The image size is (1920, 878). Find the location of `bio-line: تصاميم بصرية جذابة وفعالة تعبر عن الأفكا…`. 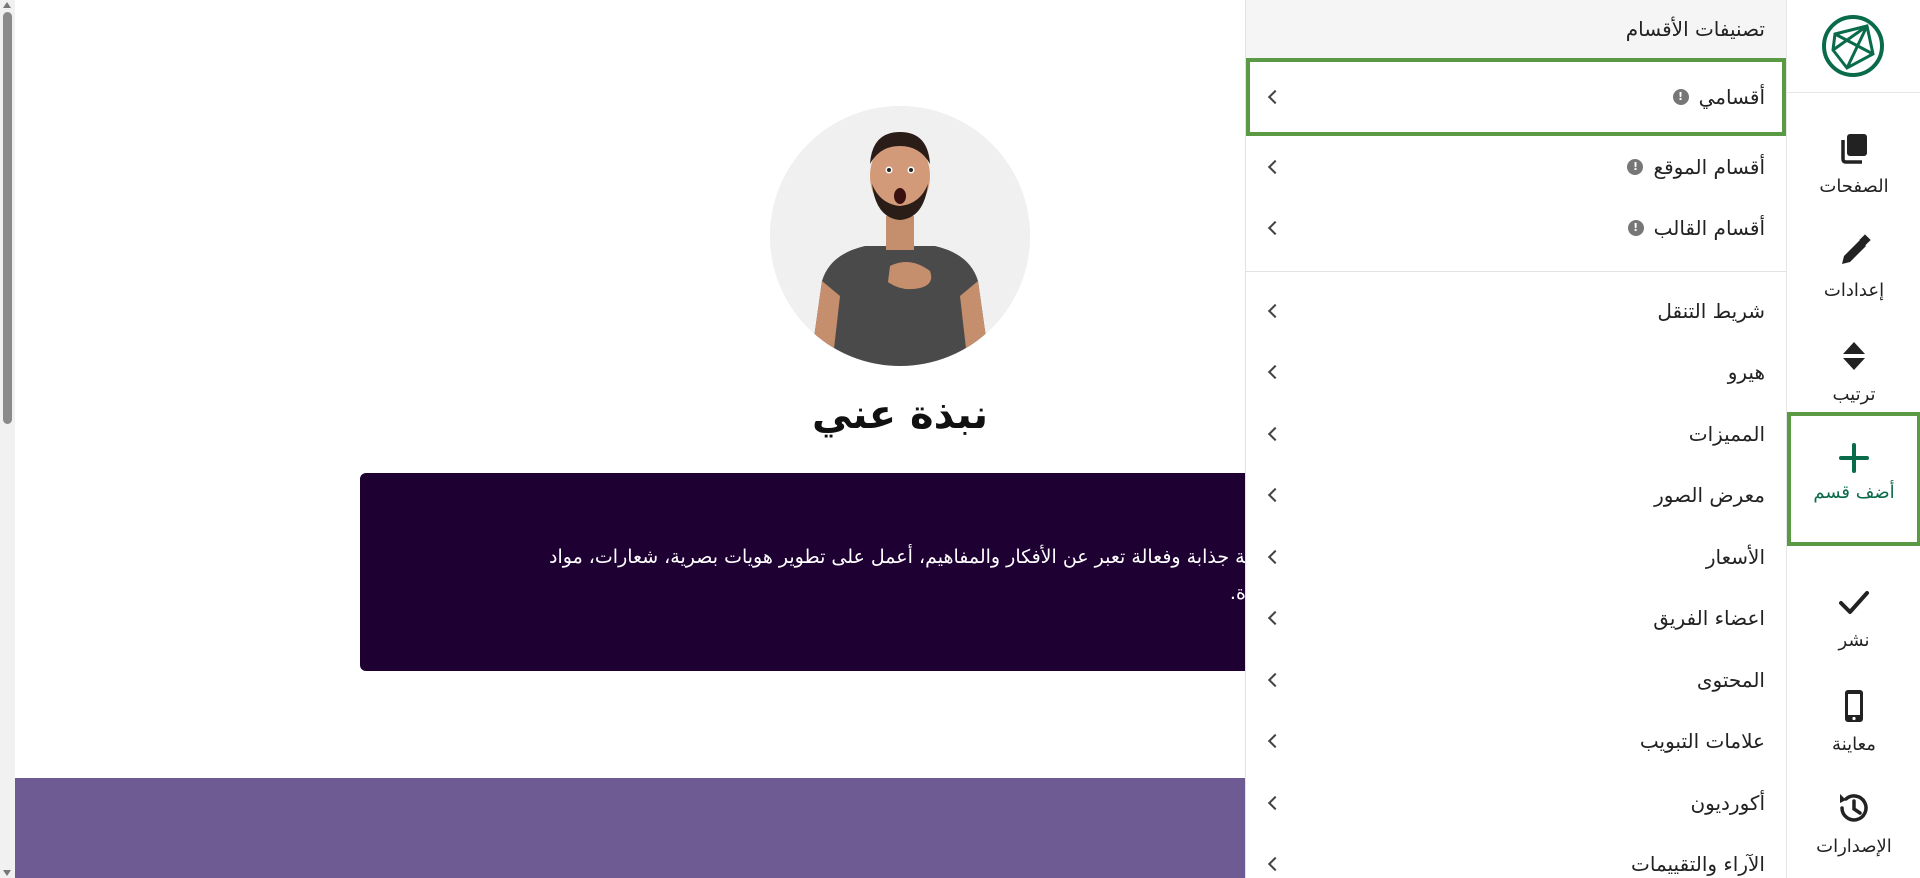

bio-line: تصاميم بصرية جذابة وفعالة تعبر عن الأفكا… is located at coordinates (897, 557).